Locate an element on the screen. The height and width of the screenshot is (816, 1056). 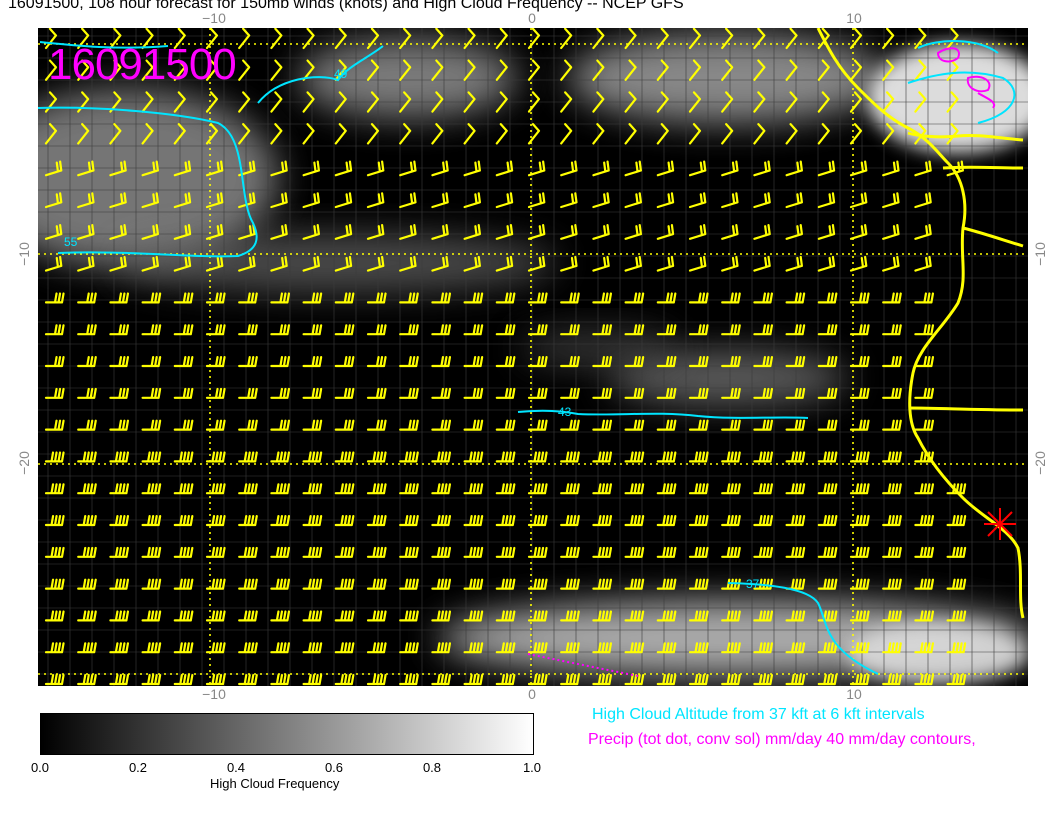
station-marker is located at coordinates (1000, 524).